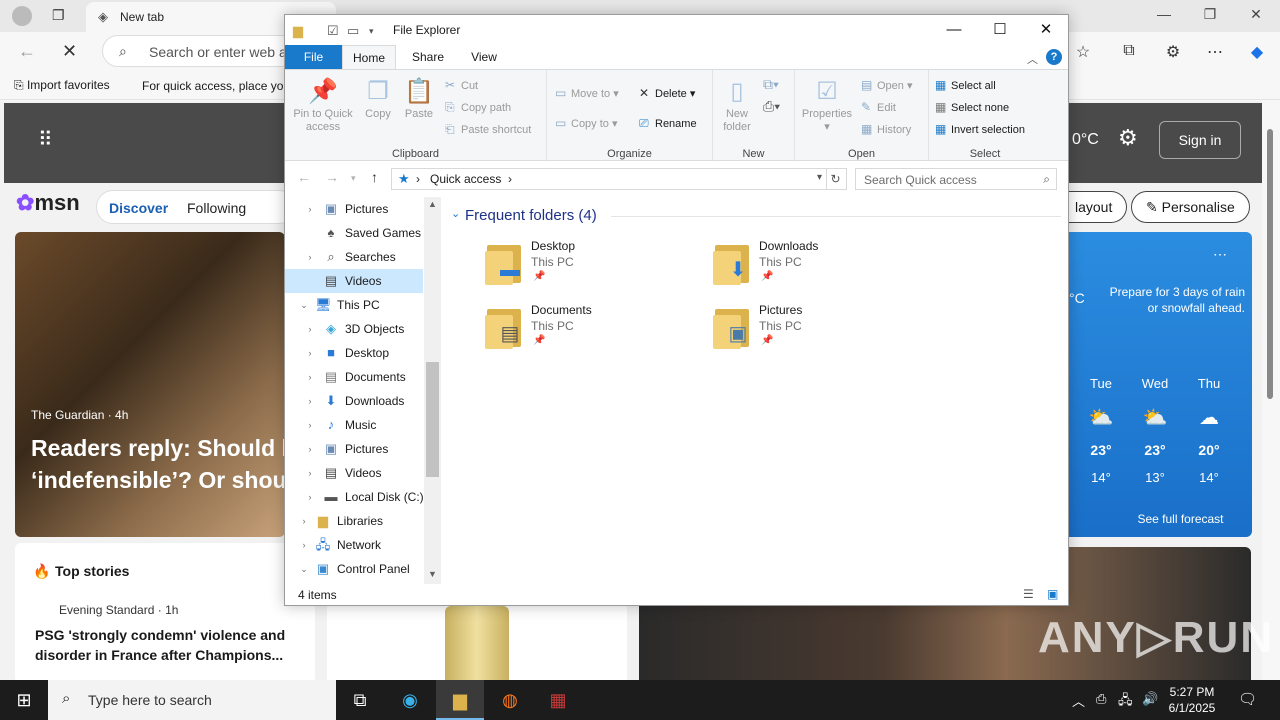 The height and width of the screenshot is (720, 1280). I want to click on task-view-icon: ⧉, so click(360, 700).